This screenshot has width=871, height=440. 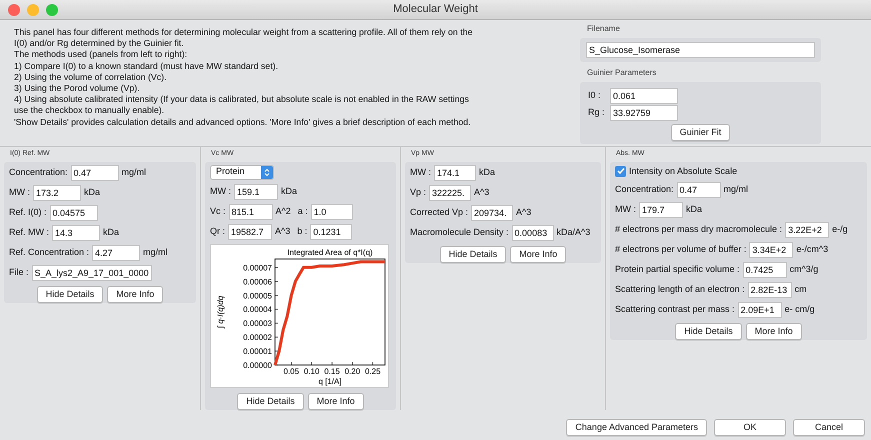 What do you see at coordinates (807, 230) in the screenshot?
I see `input-field: 3.22E+2` at bounding box center [807, 230].